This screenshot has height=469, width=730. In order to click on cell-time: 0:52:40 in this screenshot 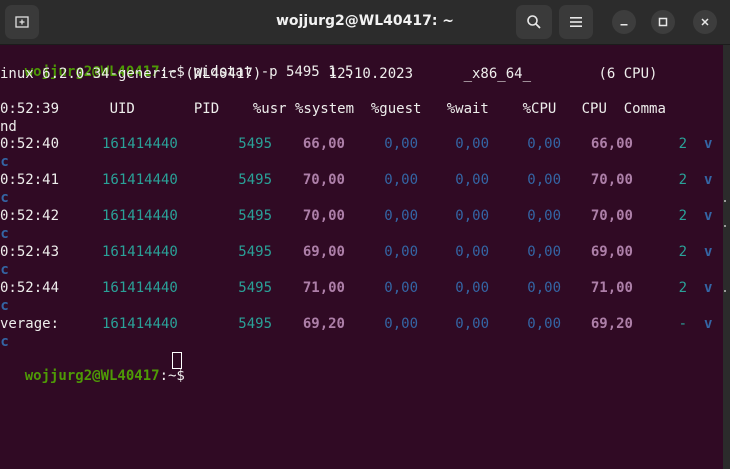, I will do `click(30, 144)`.